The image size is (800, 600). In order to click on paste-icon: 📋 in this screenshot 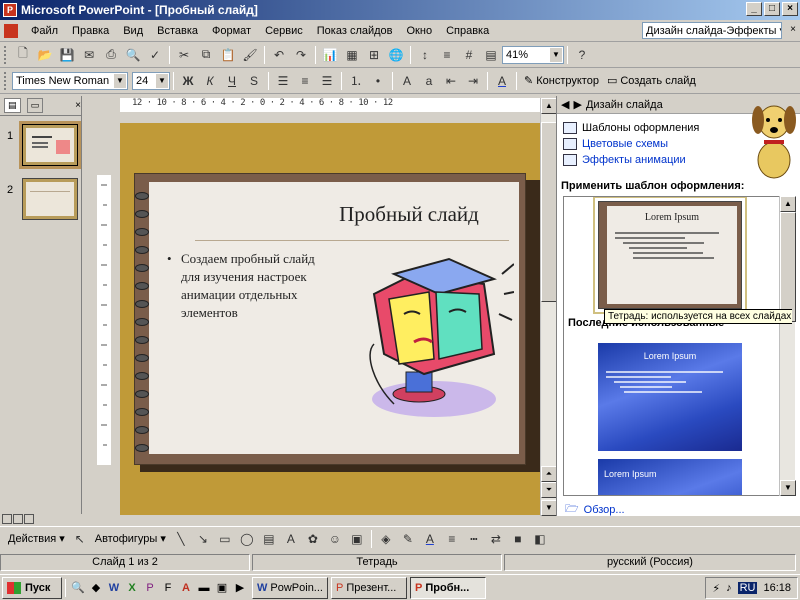, I will do `click(228, 55)`.